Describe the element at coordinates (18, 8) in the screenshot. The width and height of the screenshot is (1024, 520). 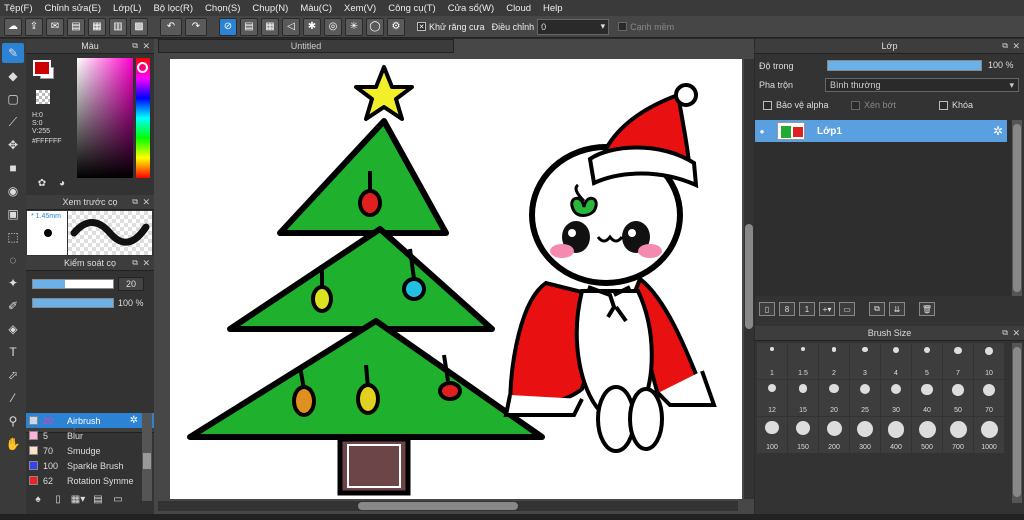
I see `menu-file: Tệp(F)` at that location.